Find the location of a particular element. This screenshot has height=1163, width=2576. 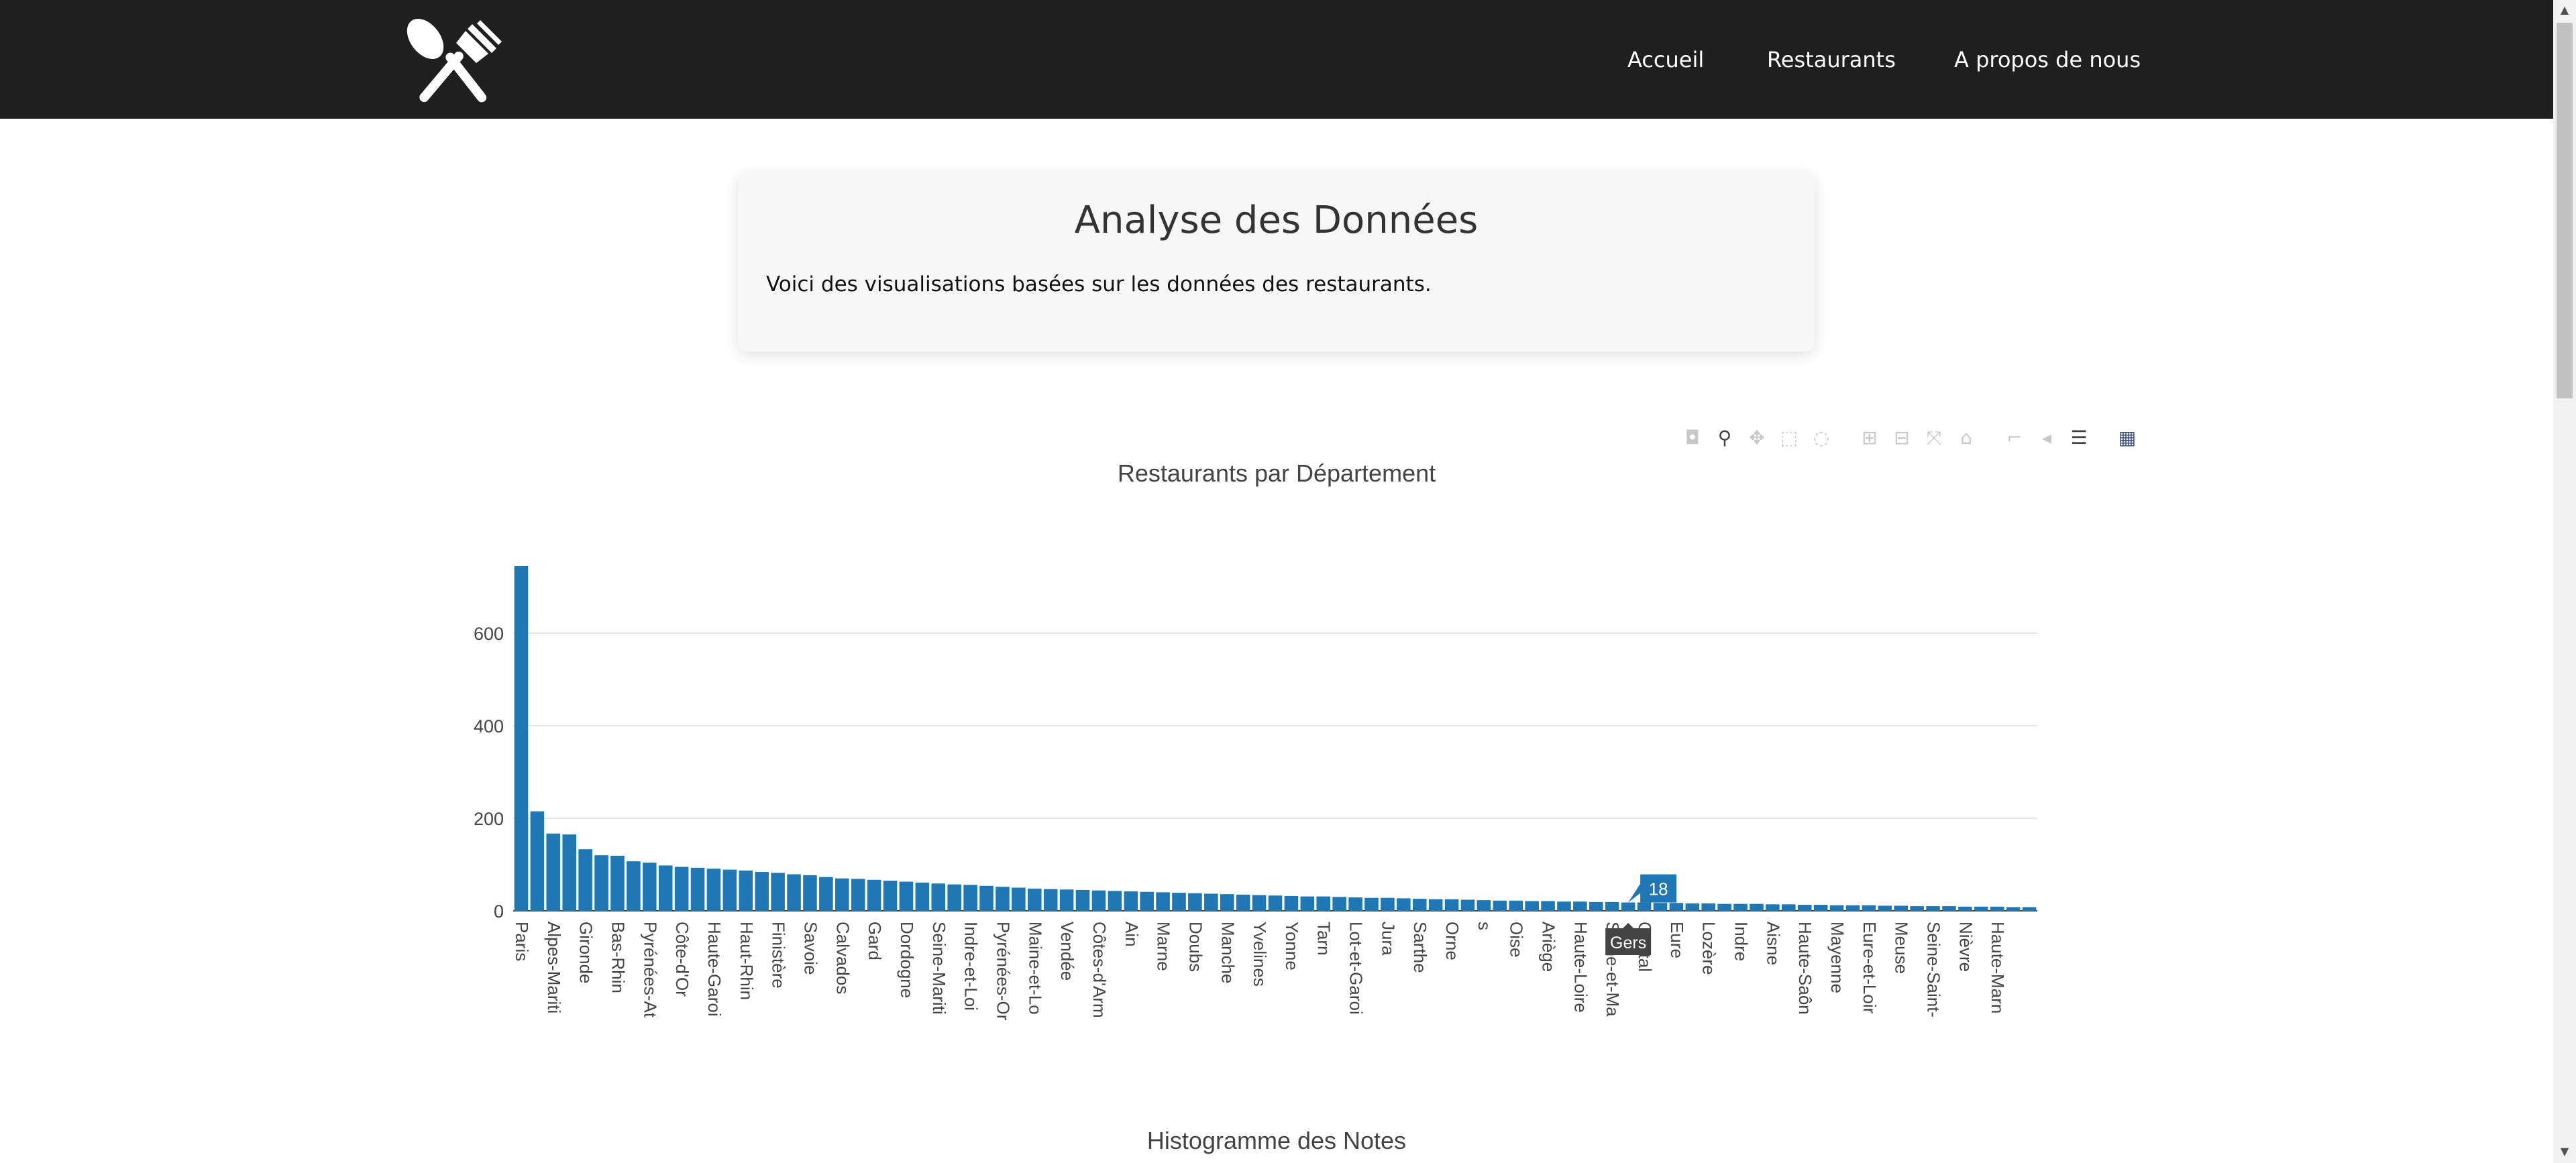

spike-lines-icon: ⌐ is located at coordinates (2014, 438).